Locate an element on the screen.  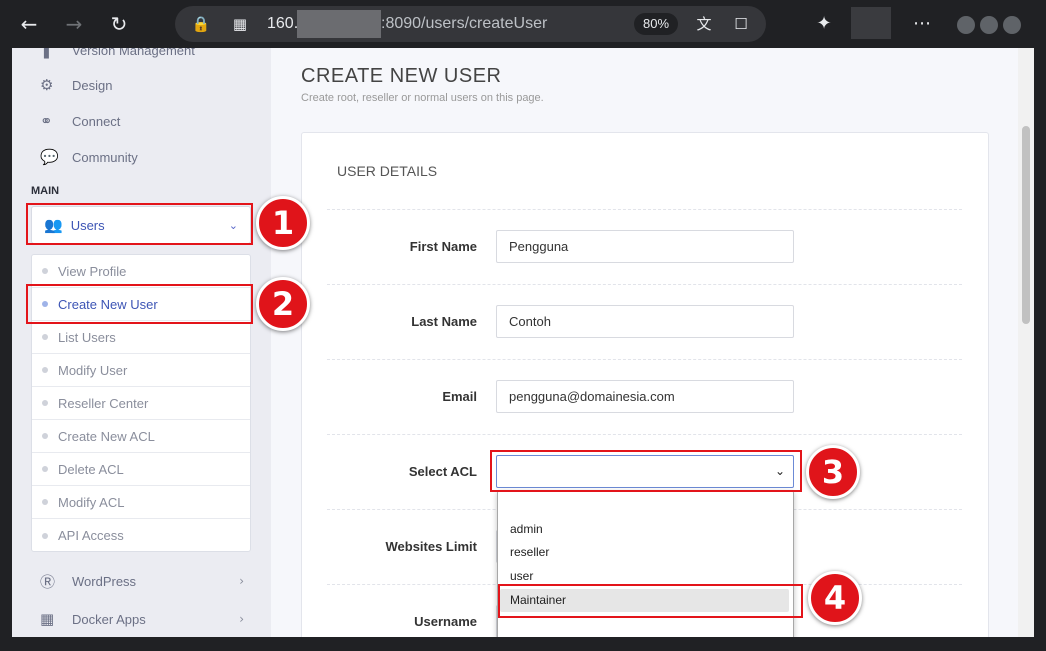
back-arrow-icon: ← is located at coordinates (29, 24).